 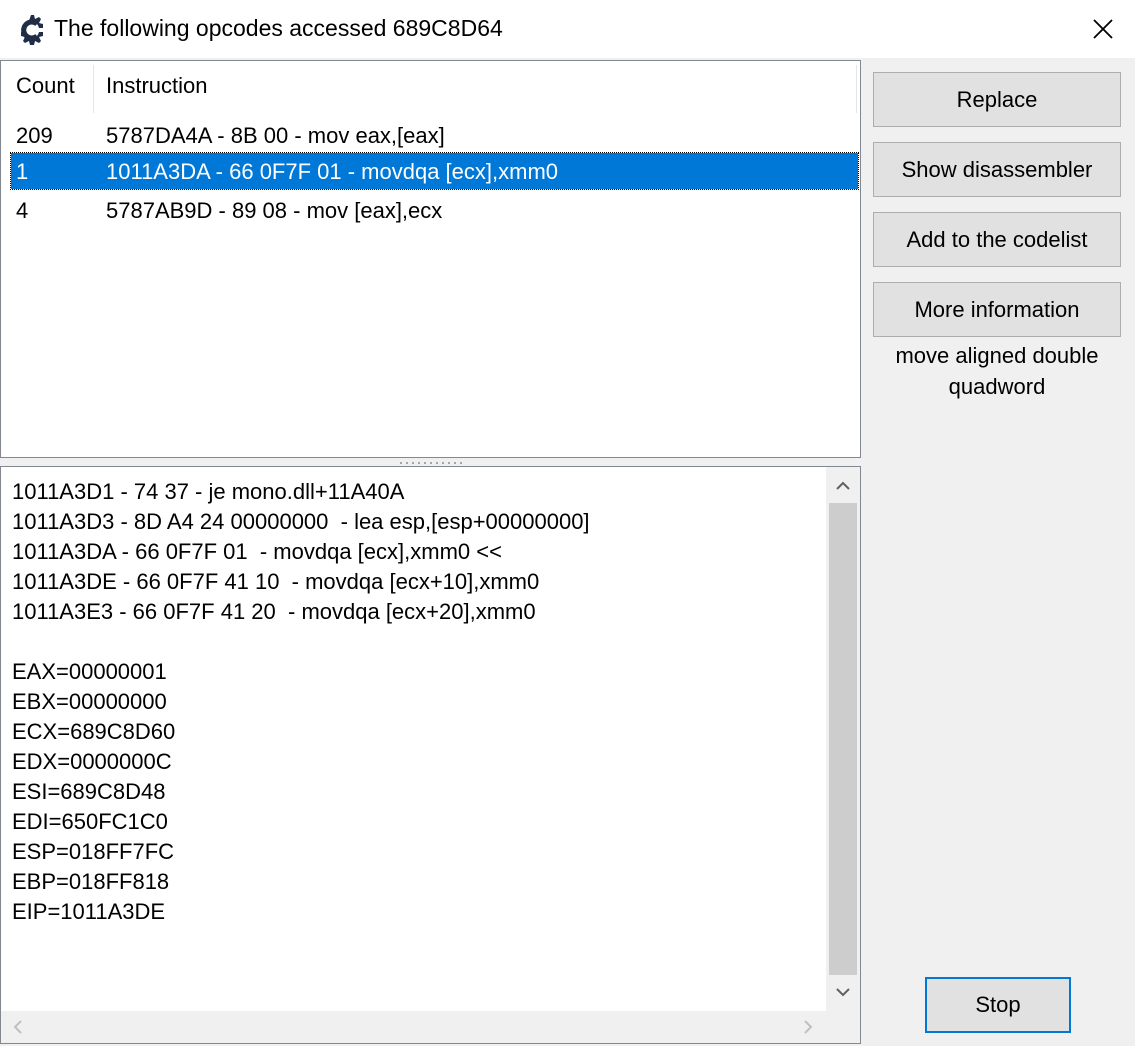 I want to click on scroll-down-button, so click(x=843, y=992).